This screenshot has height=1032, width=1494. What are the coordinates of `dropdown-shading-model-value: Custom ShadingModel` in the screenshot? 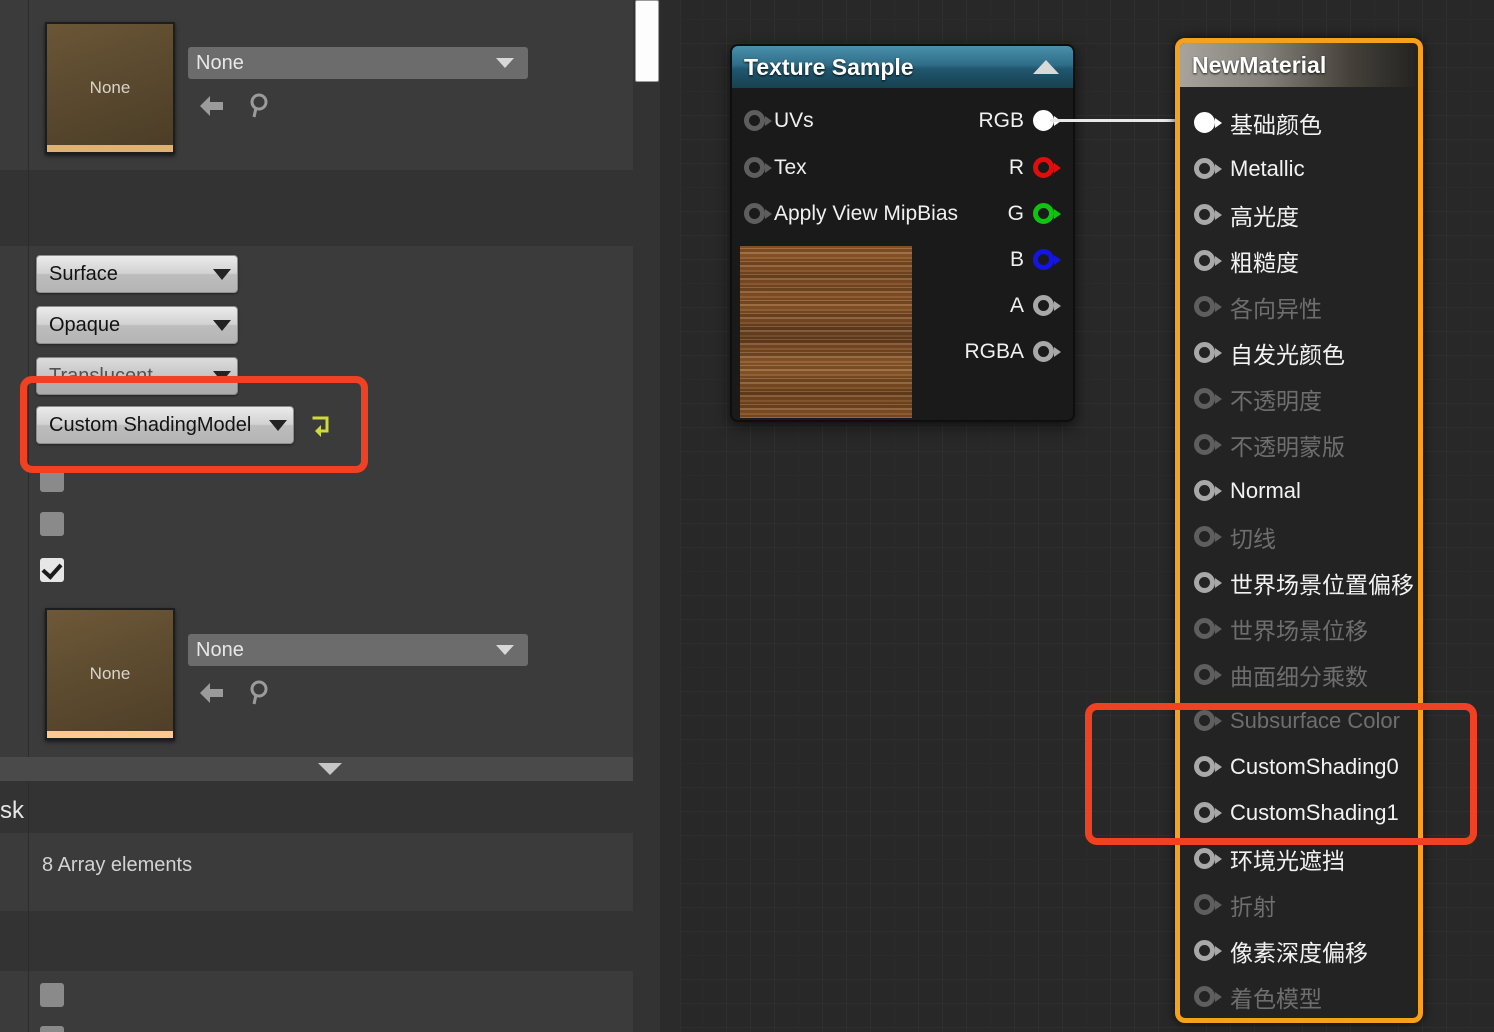 It's located at (150, 424).